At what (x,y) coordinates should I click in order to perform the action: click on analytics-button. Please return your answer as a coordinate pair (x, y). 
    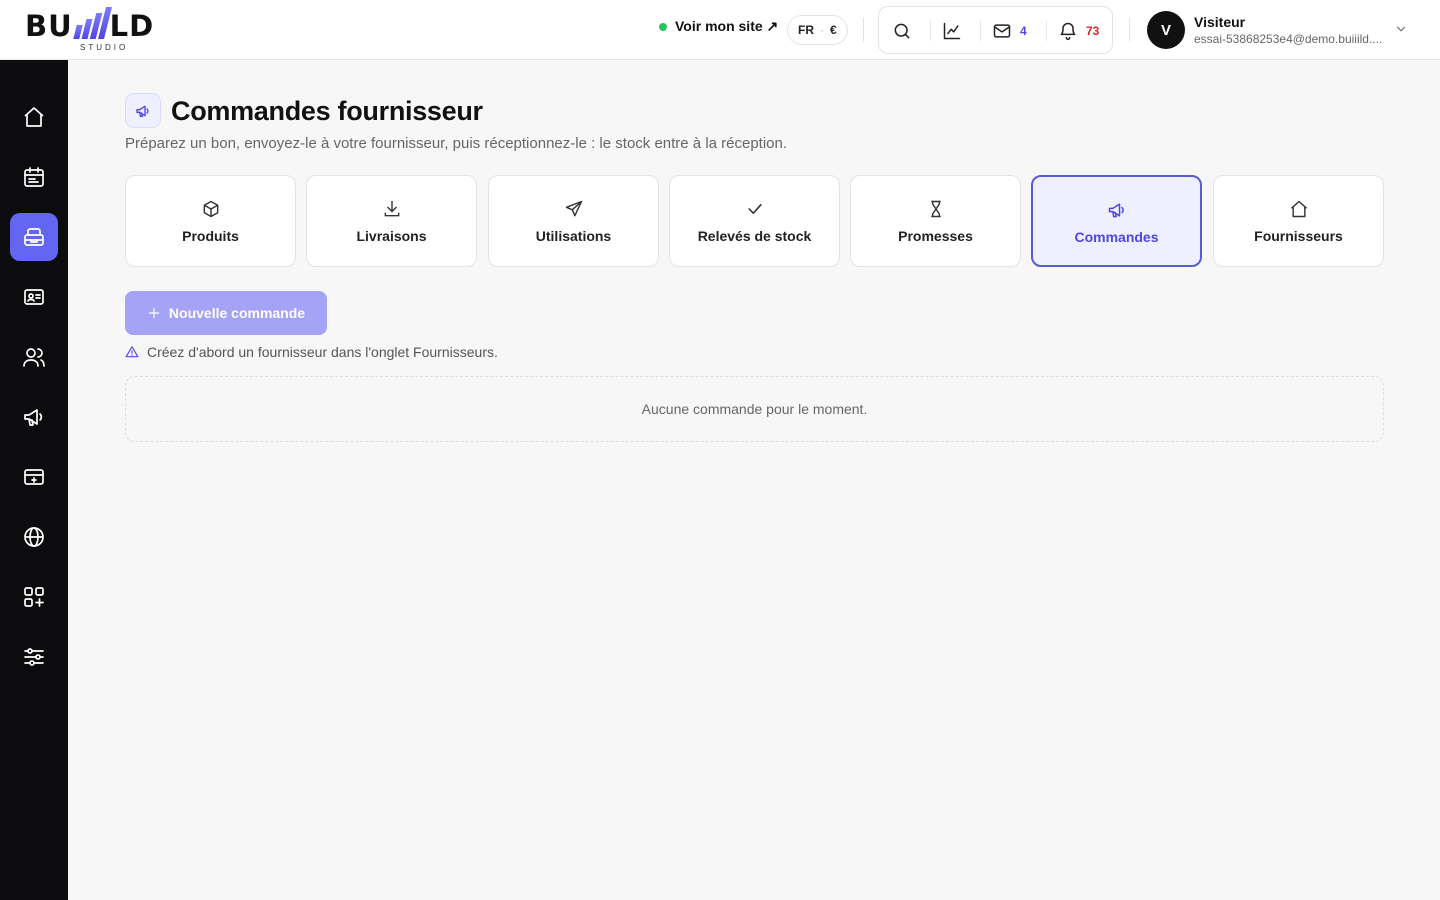
    Looking at the image, I should click on (946, 31).